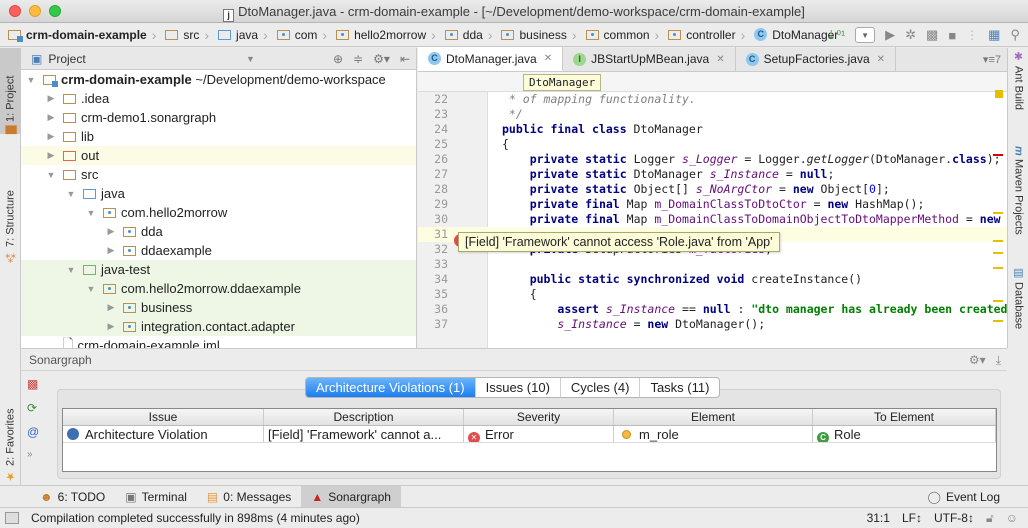 The height and width of the screenshot is (528, 1028). What do you see at coordinates (218, 98) in the screenshot?
I see `tree-item: ▶ .idea` at bounding box center [218, 98].